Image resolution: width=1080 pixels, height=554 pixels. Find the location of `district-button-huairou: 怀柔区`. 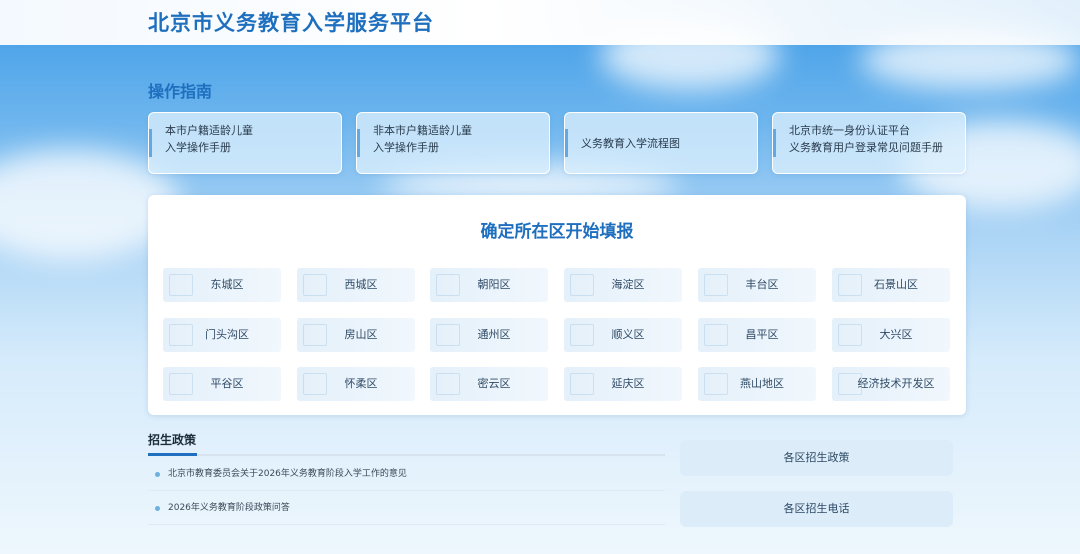

district-button-huairou: 怀柔区 is located at coordinates (356, 384).